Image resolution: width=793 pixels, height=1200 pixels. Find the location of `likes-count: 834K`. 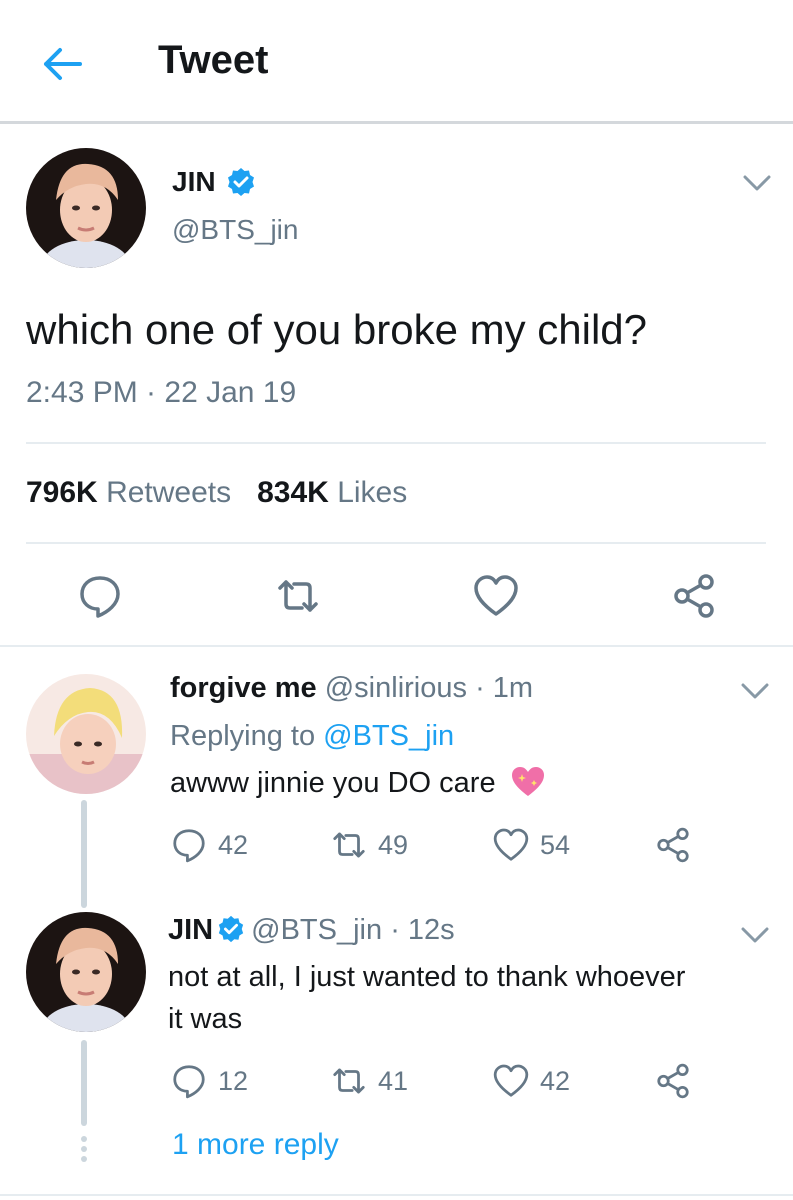

likes-count: 834K is located at coordinates (293, 492).